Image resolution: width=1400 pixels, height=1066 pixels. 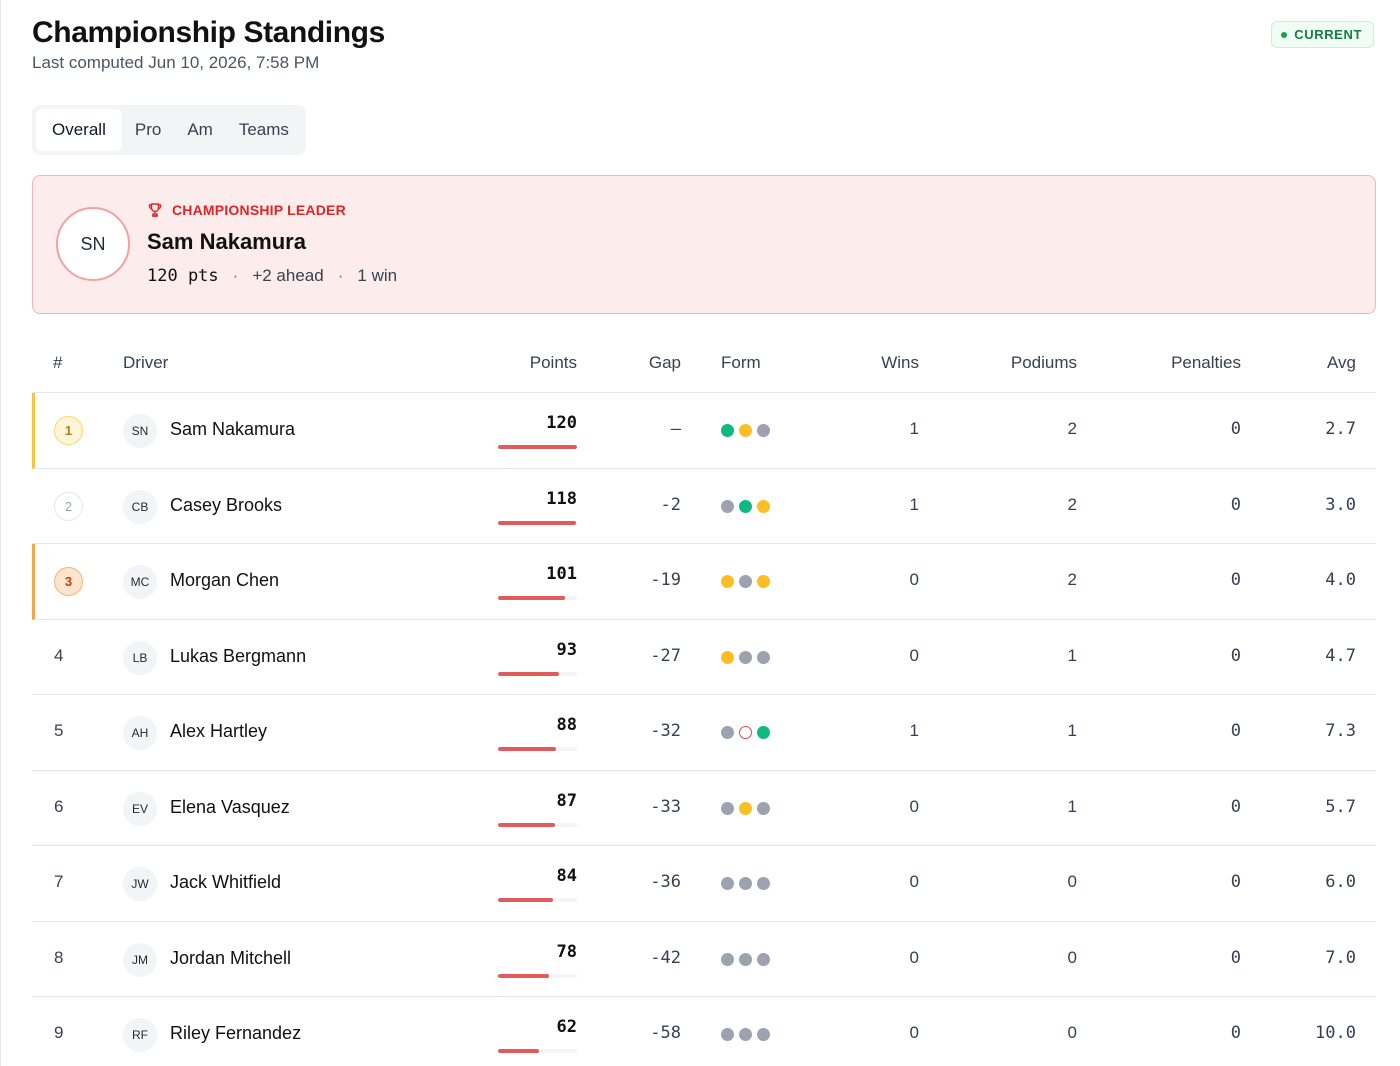 I want to click on driver-name: Morgan Chen, so click(x=224, y=580).